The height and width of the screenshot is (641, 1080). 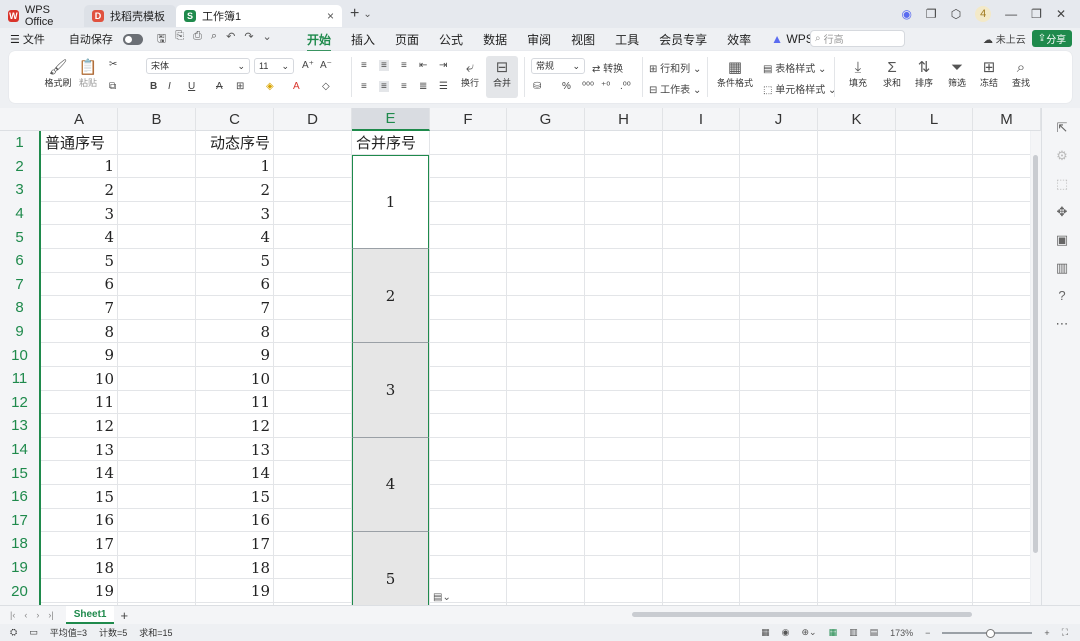 I want to click on cell-c1: 动态序号, so click(x=235, y=143).